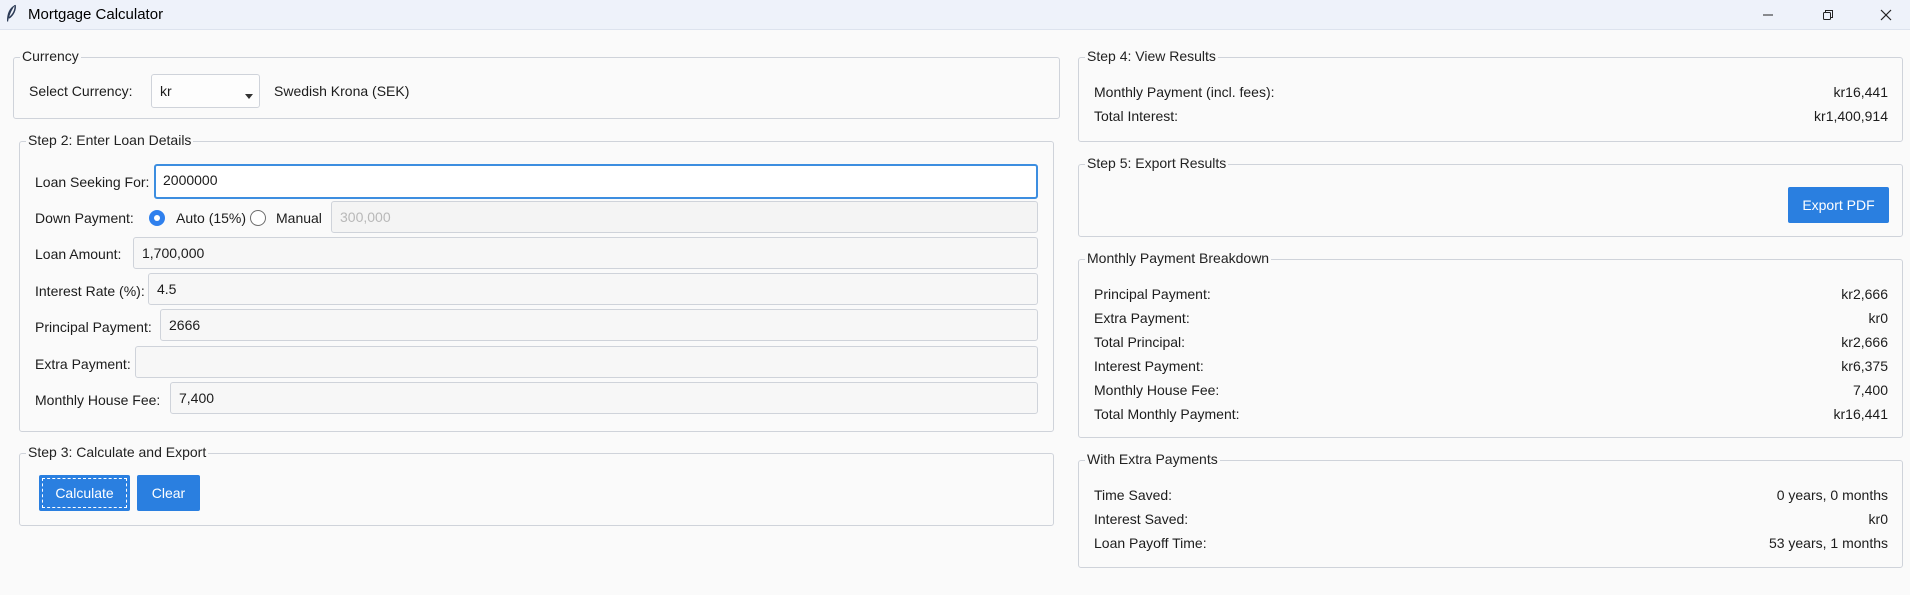  Describe the element at coordinates (1152, 459) in the screenshot. I see `extra-payments-legend: With Extra Payments` at that location.